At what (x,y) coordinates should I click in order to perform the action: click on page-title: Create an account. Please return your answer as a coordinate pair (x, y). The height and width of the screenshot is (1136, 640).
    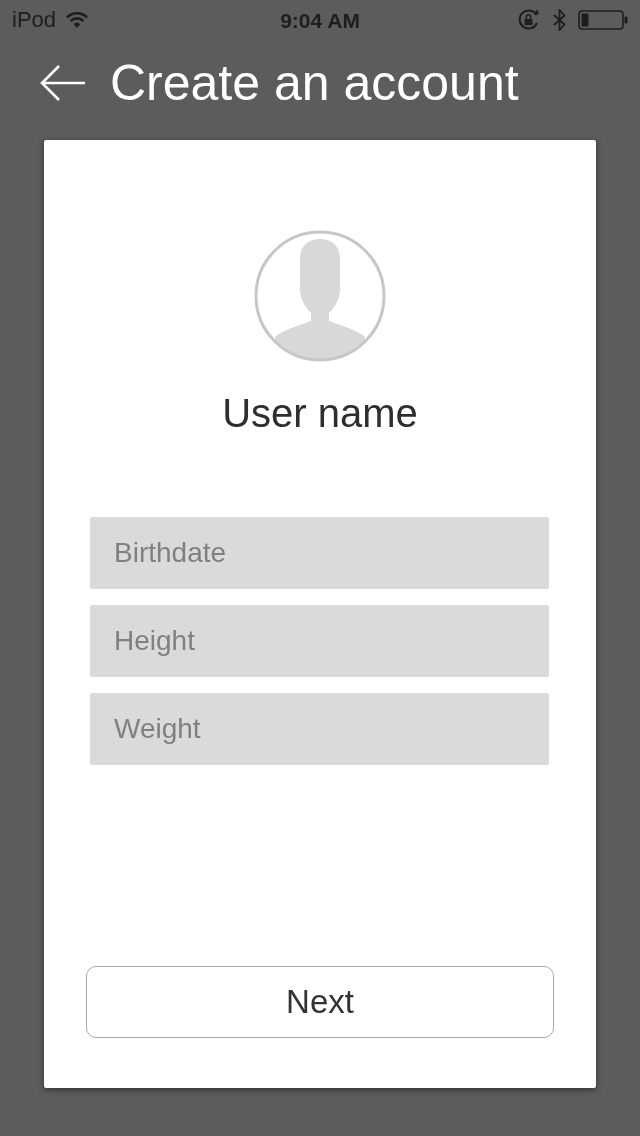
    Looking at the image, I should click on (314, 83).